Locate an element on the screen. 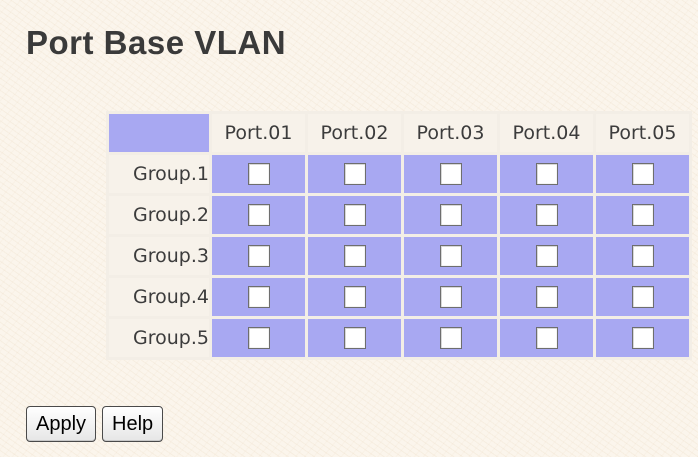  table-row: Group.1 is located at coordinates (399, 174).